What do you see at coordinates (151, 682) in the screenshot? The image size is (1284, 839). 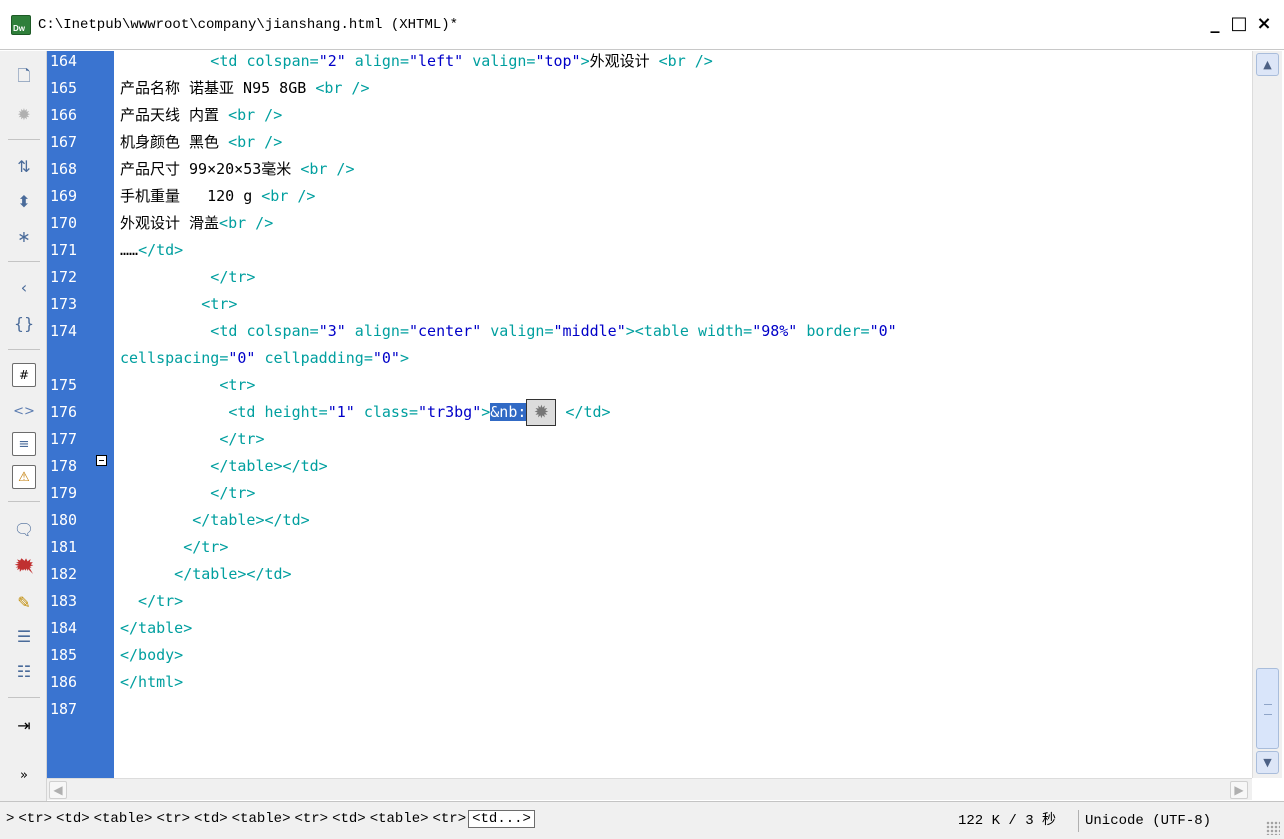 I see `code-line: </html>` at bounding box center [151, 682].